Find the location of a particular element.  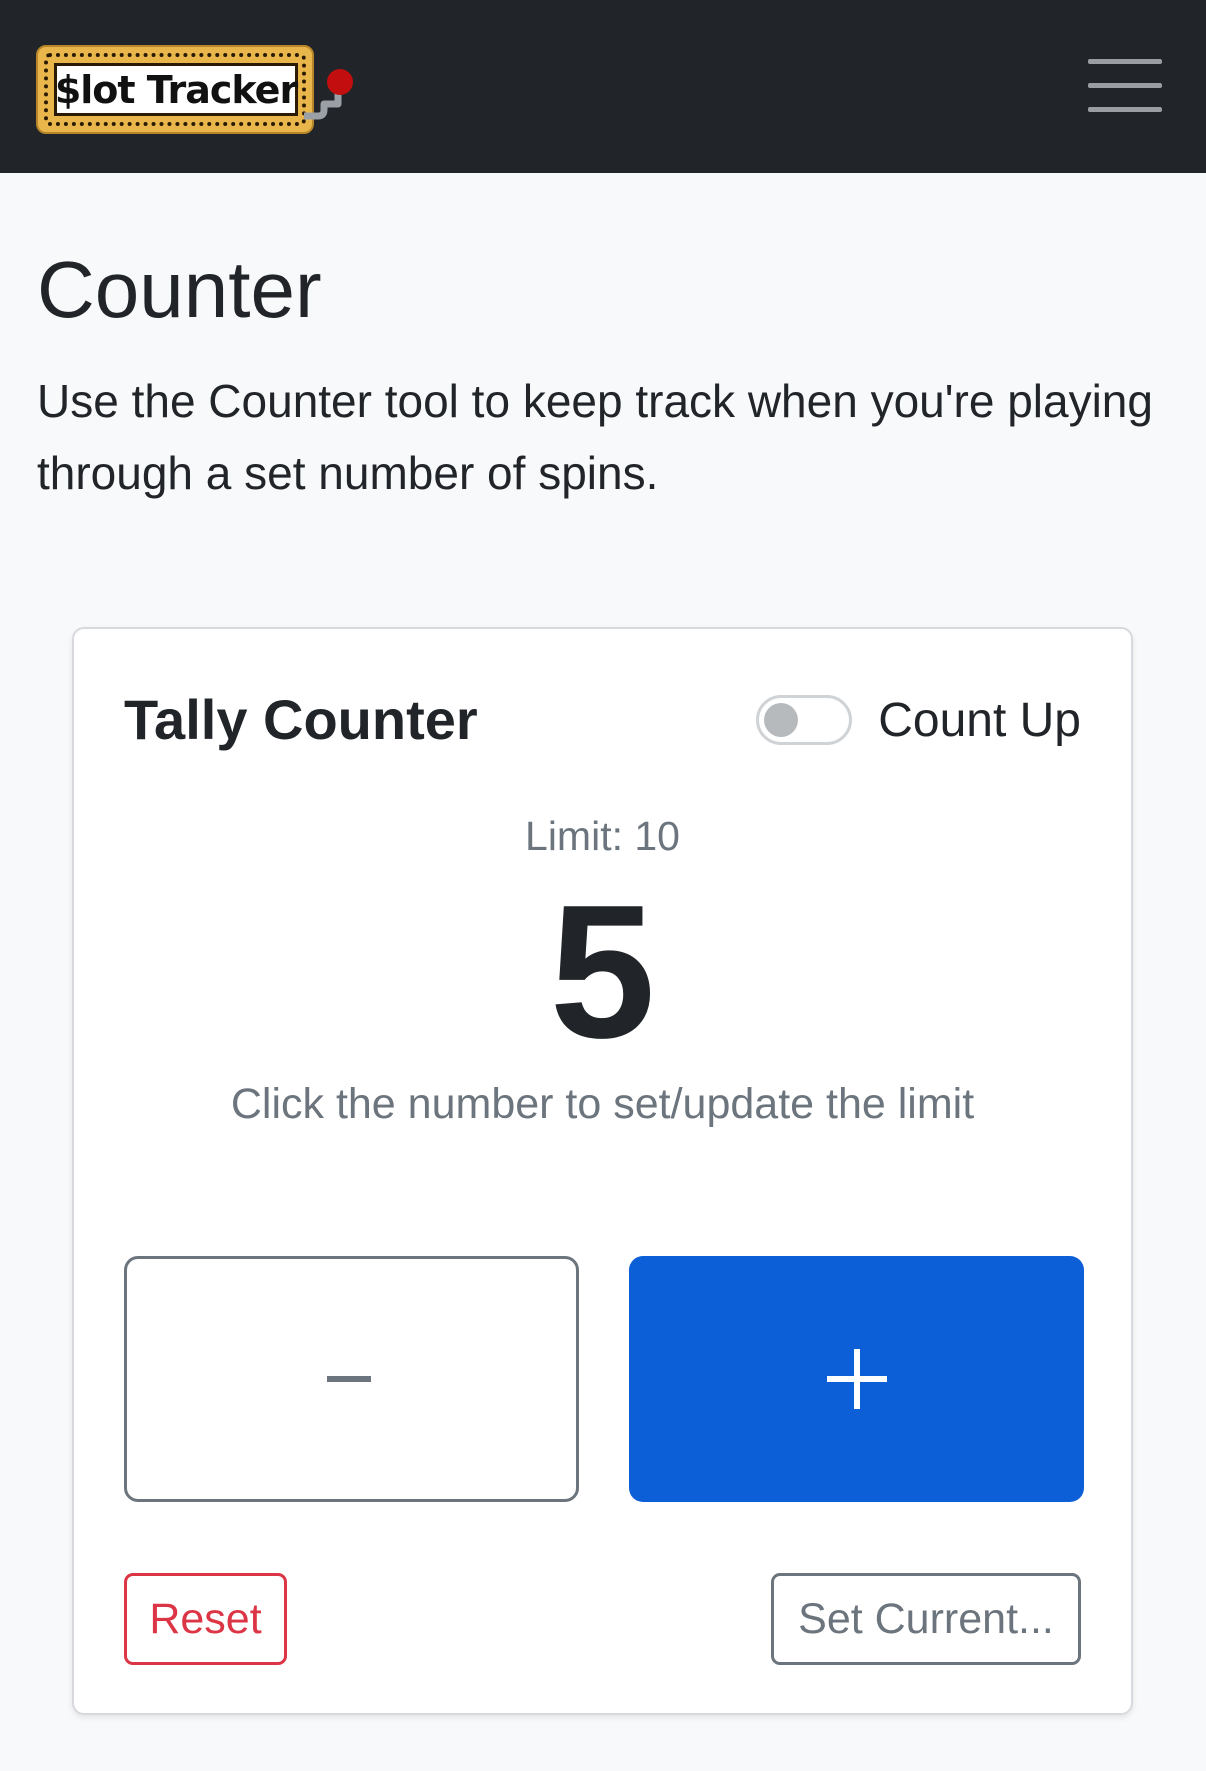

increment-button is located at coordinates (856, 1379).